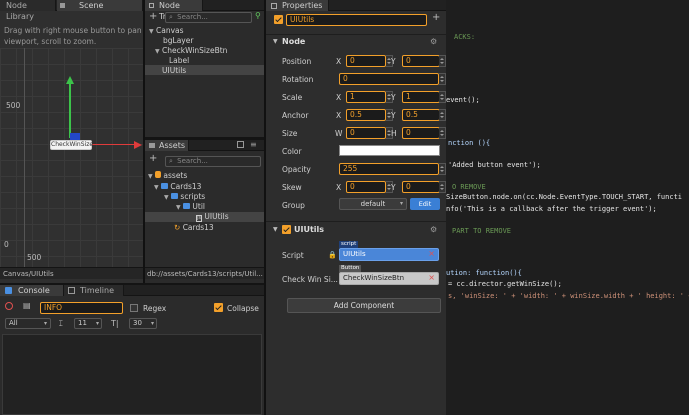 This screenshot has width=689, height=415. Describe the element at coordinates (174, 10) in the screenshot. I see `tab-node-tree: Node Tree` at that location.